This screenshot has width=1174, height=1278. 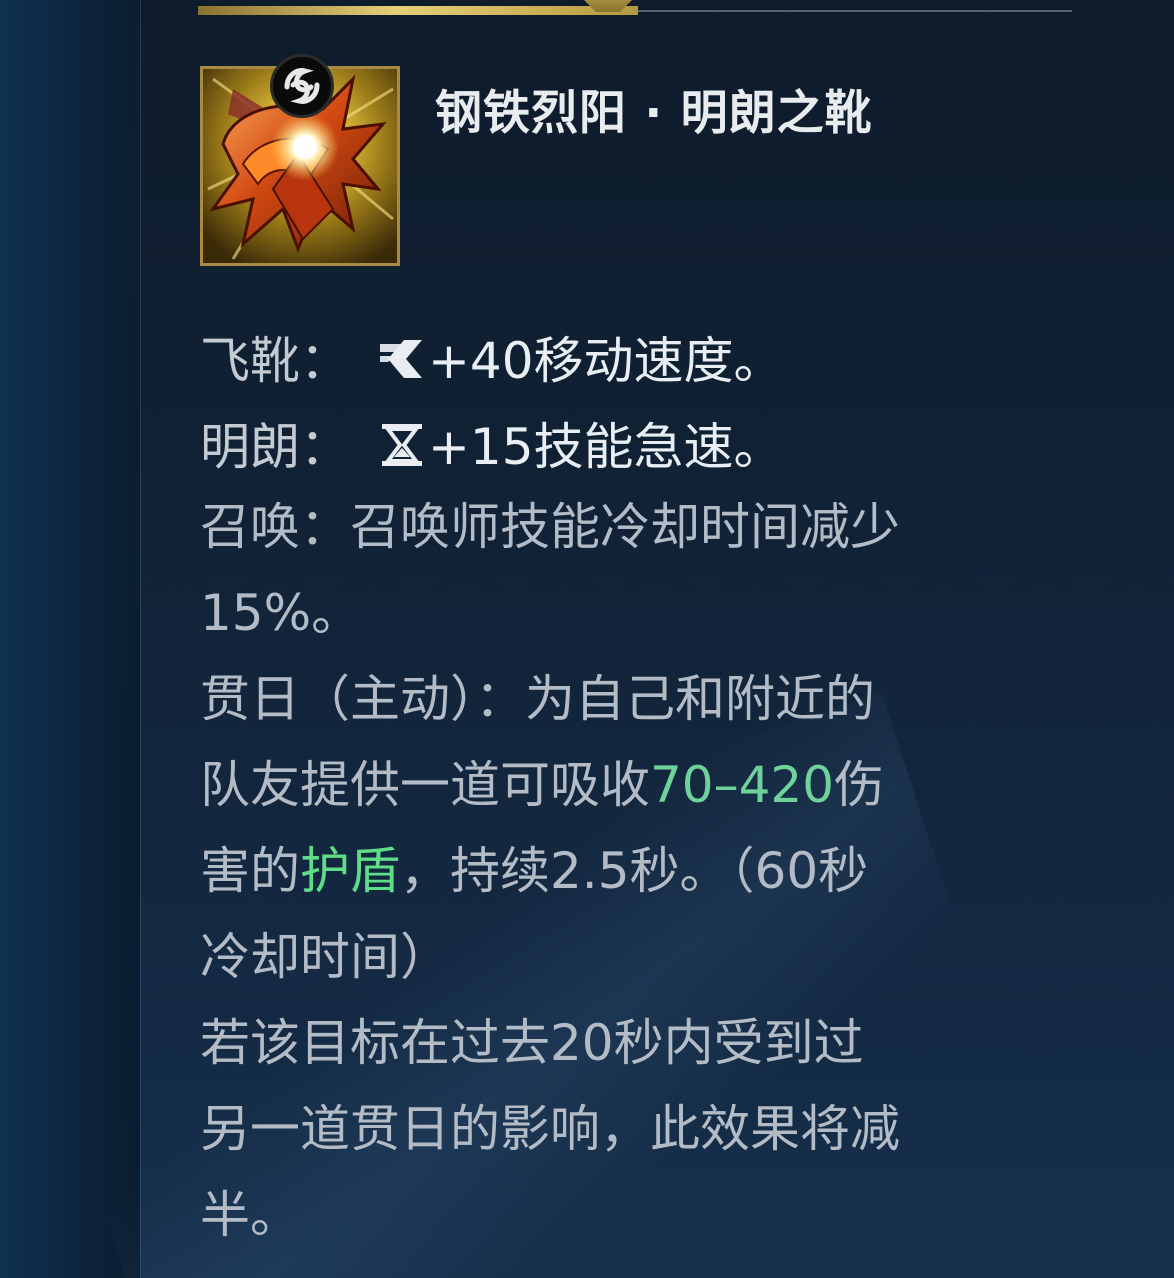 I want to click on stat-move-speed: 飞靴： +40移动速度。, so click(x=650, y=361).